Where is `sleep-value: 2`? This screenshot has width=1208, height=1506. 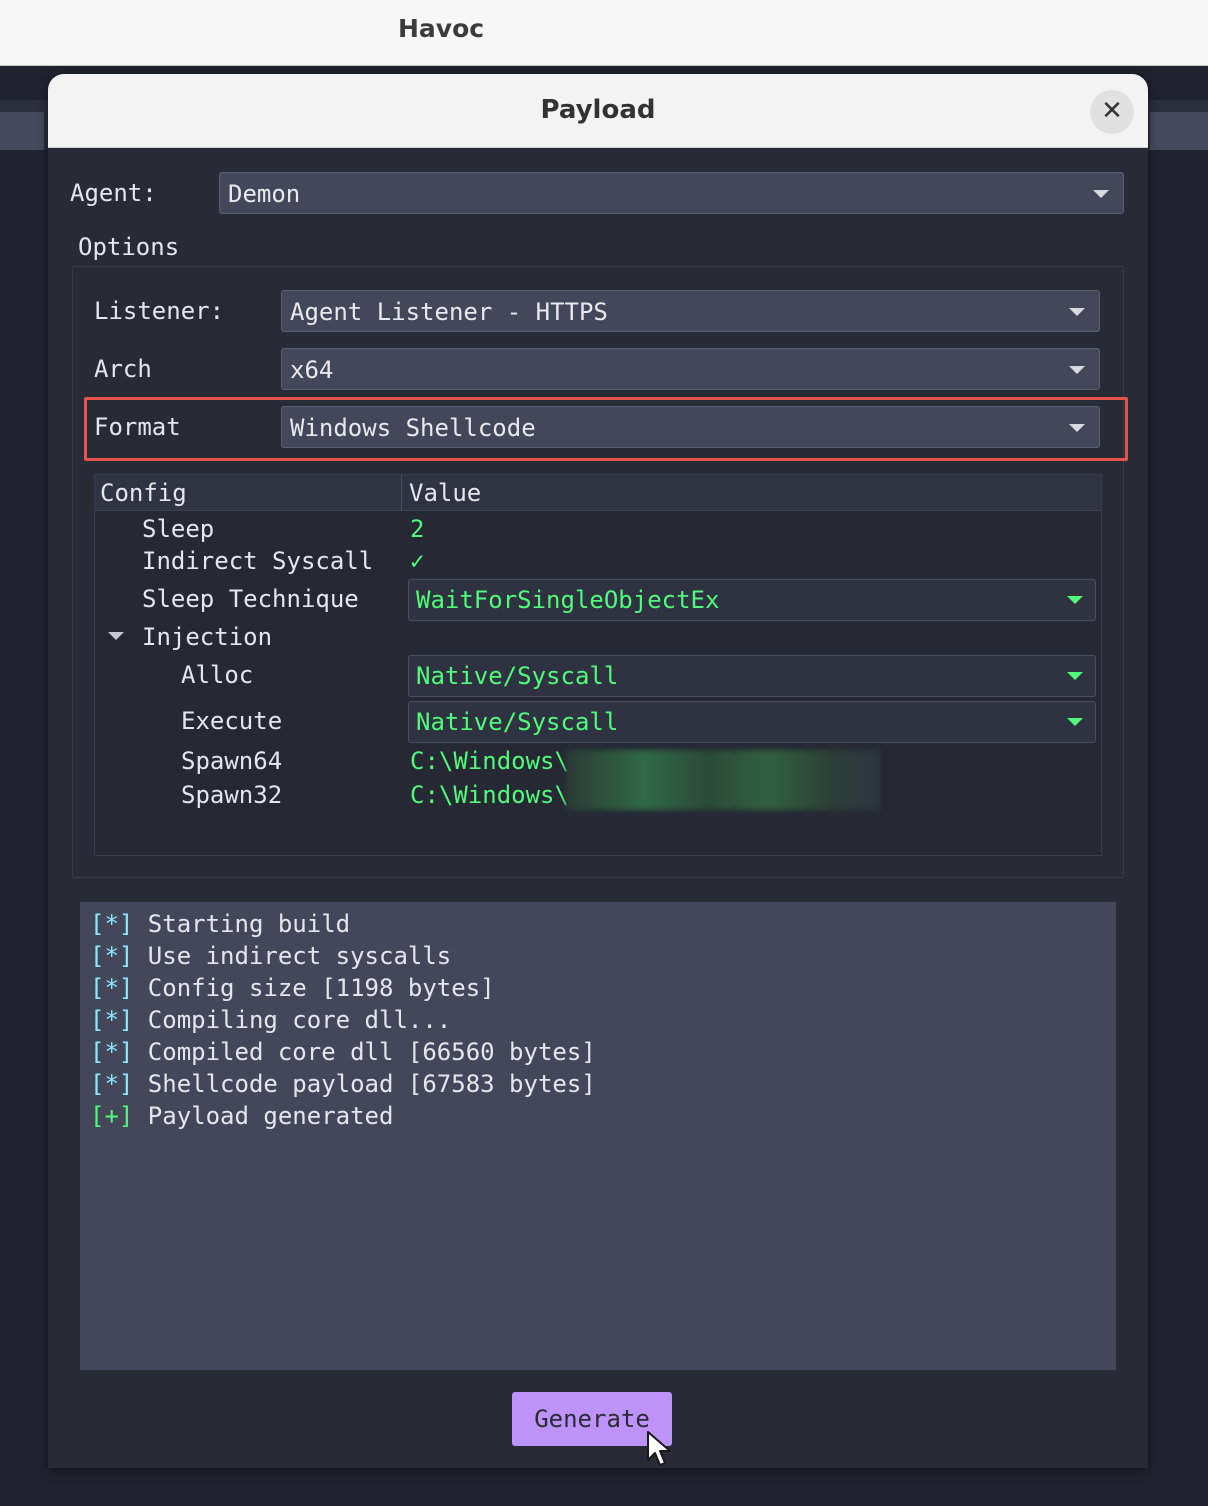
sleep-value: 2 is located at coordinates (417, 529).